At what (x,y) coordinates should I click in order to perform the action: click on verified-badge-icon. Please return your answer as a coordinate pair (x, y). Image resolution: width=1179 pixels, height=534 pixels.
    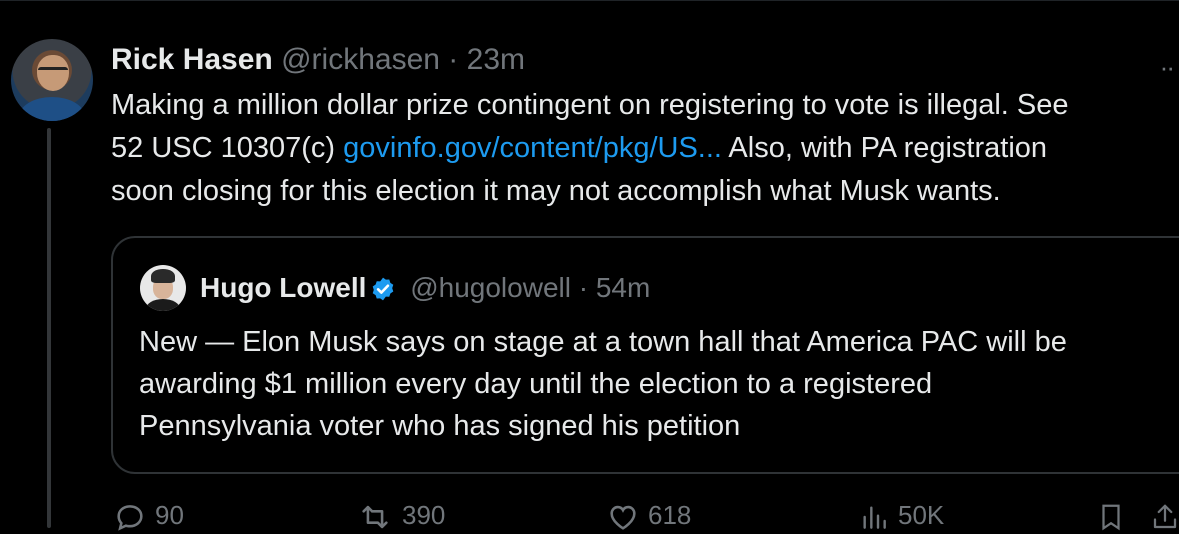
    Looking at the image, I should click on (383, 293).